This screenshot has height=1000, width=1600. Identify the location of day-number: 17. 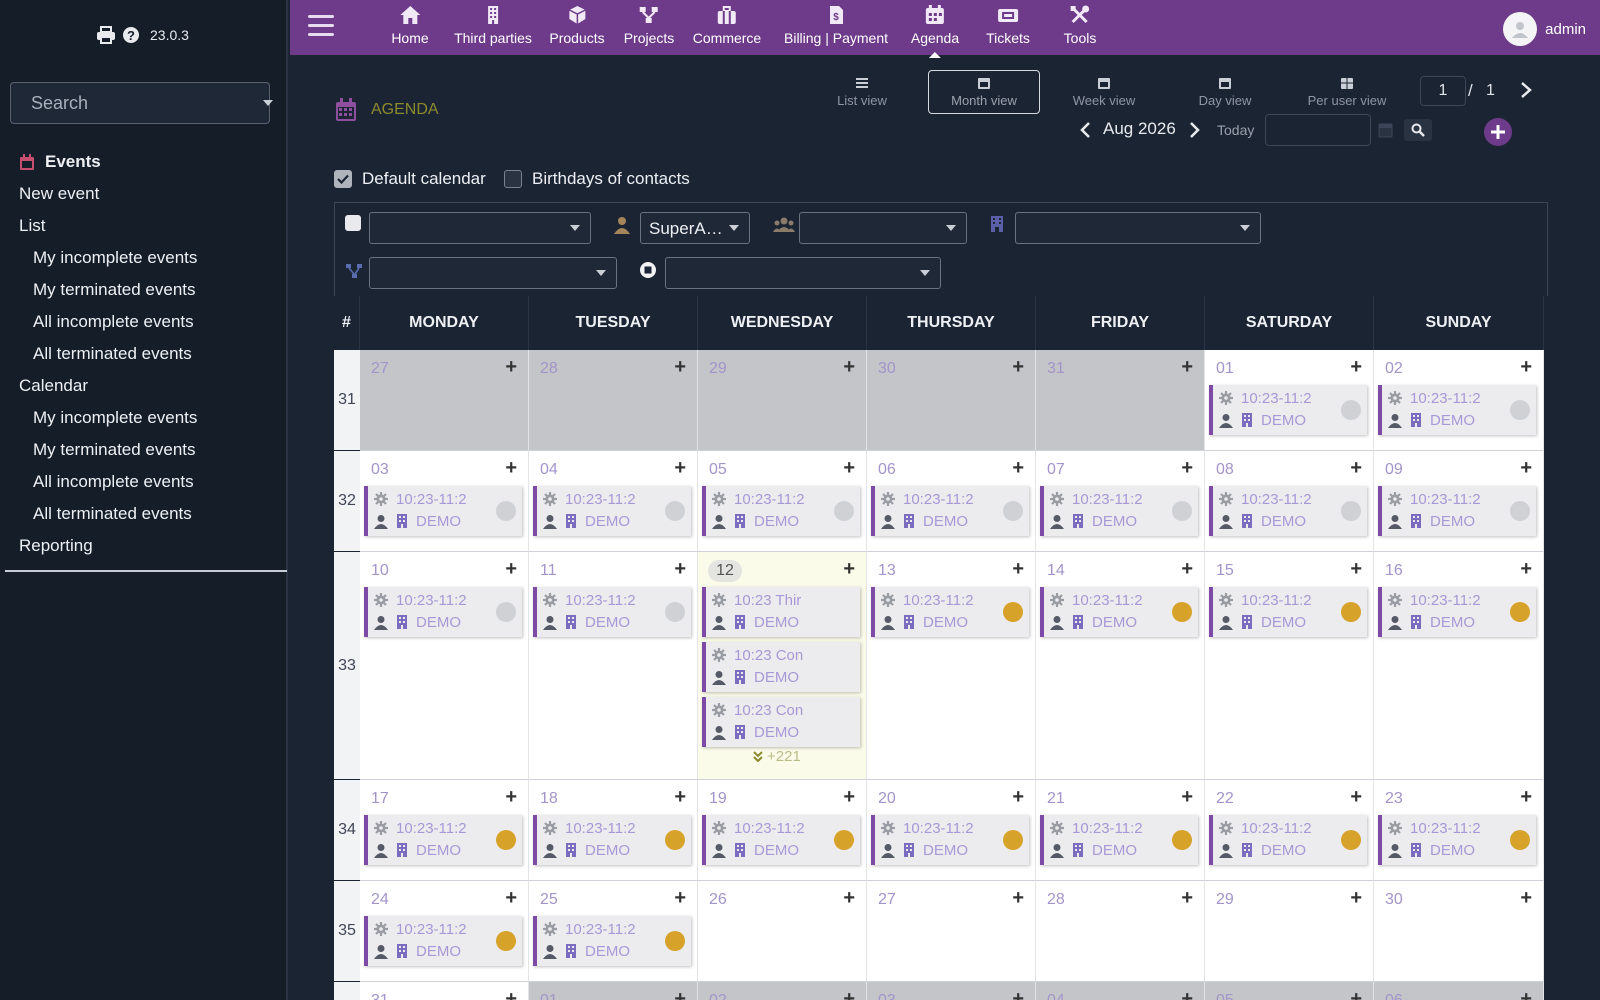
(380, 799).